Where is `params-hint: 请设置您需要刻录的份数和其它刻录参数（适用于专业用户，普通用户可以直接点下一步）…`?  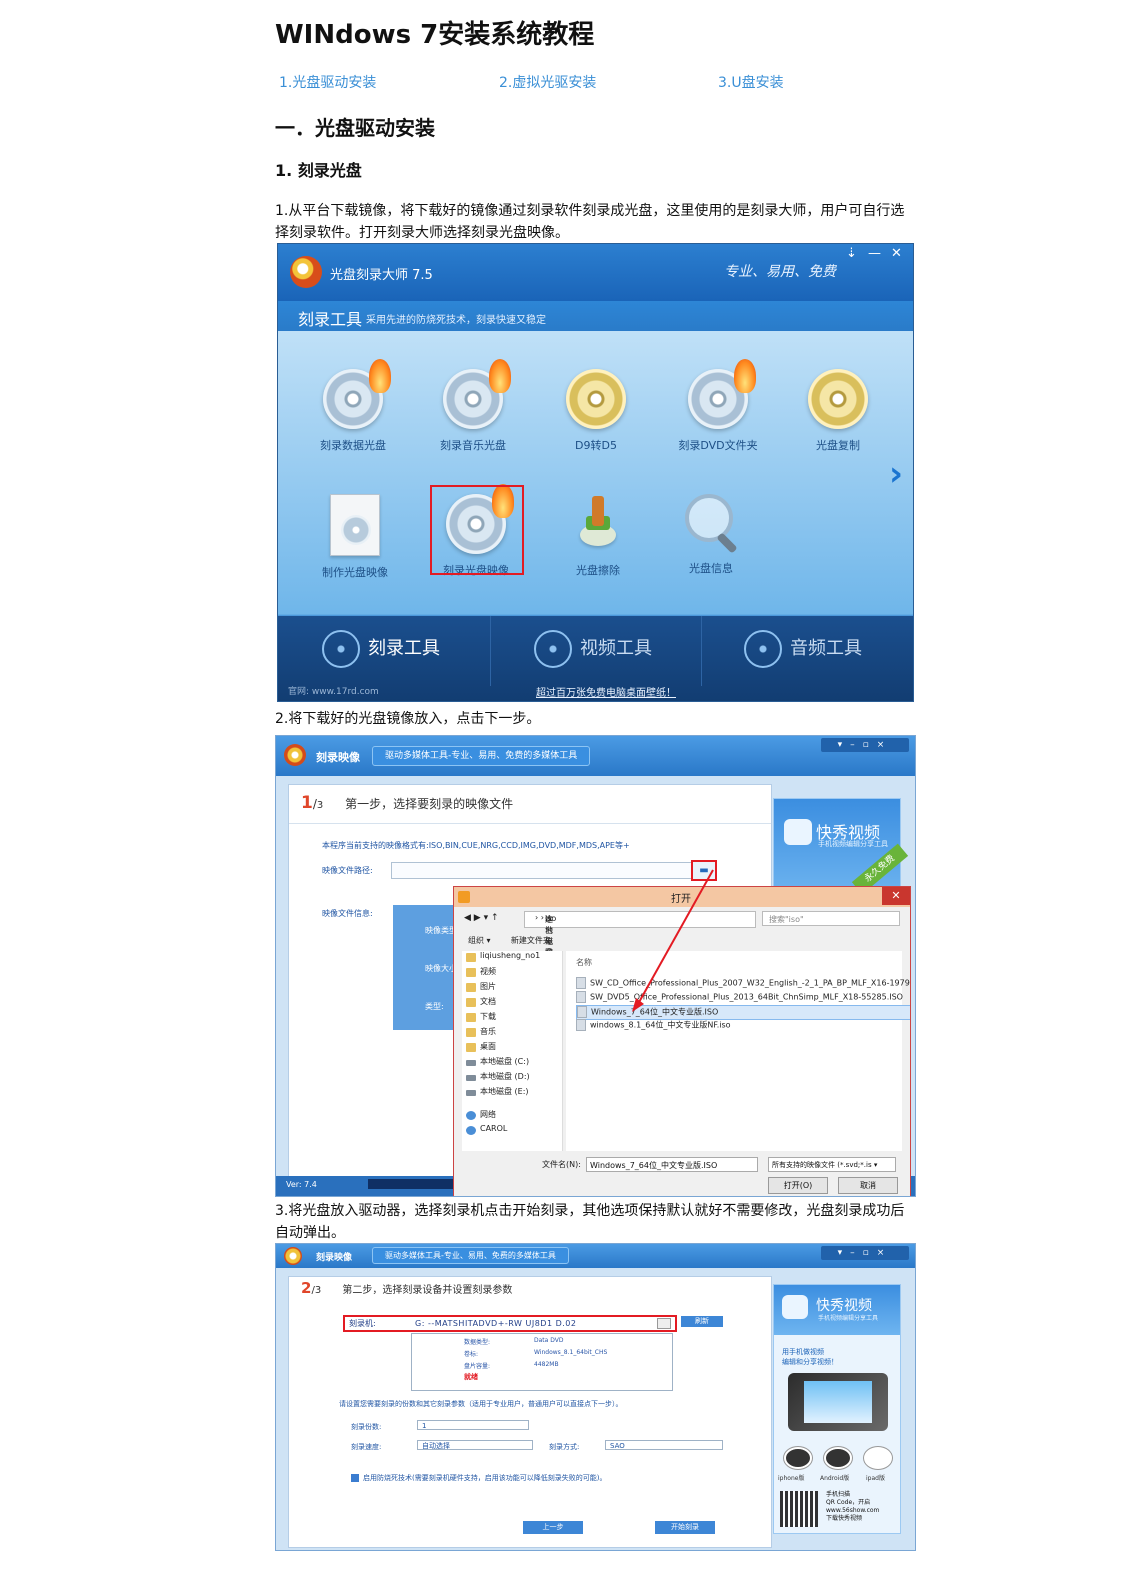 params-hint: 请设置您需要刻录的份数和其它刻录参数（适用于专业用户，普通用户可以直接点下一步）… is located at coordinates (481, 1404).